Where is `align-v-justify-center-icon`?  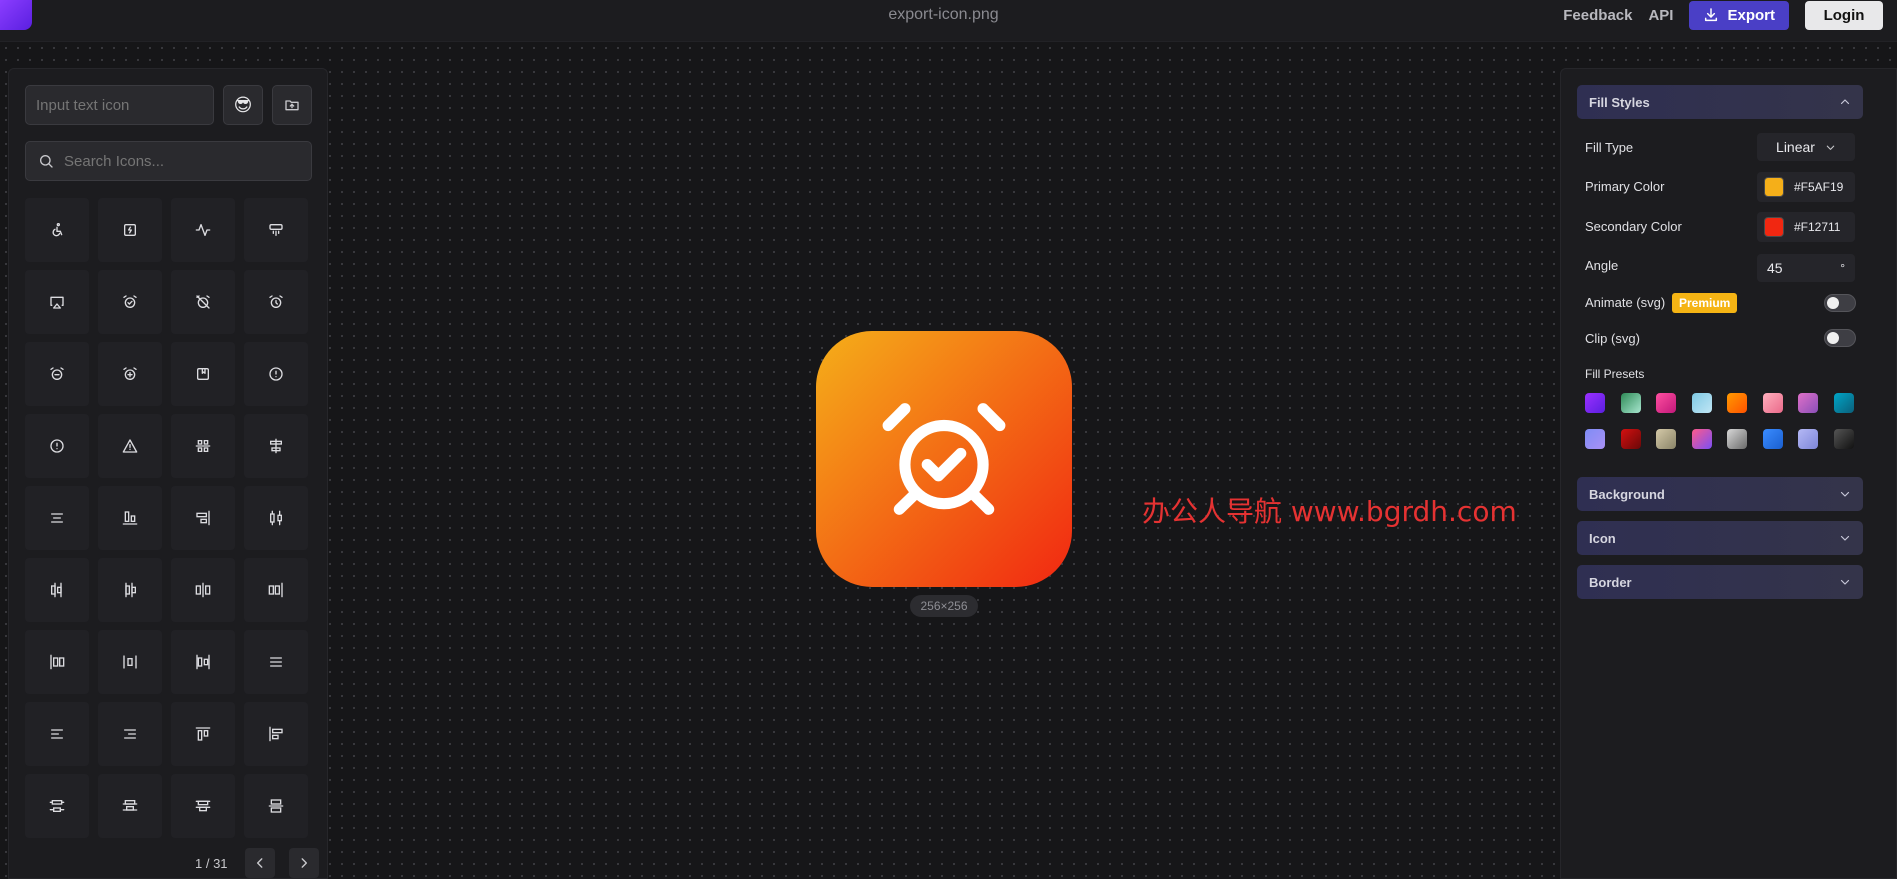
align-v-justify-center-icon is located at coordinates (276, 806).